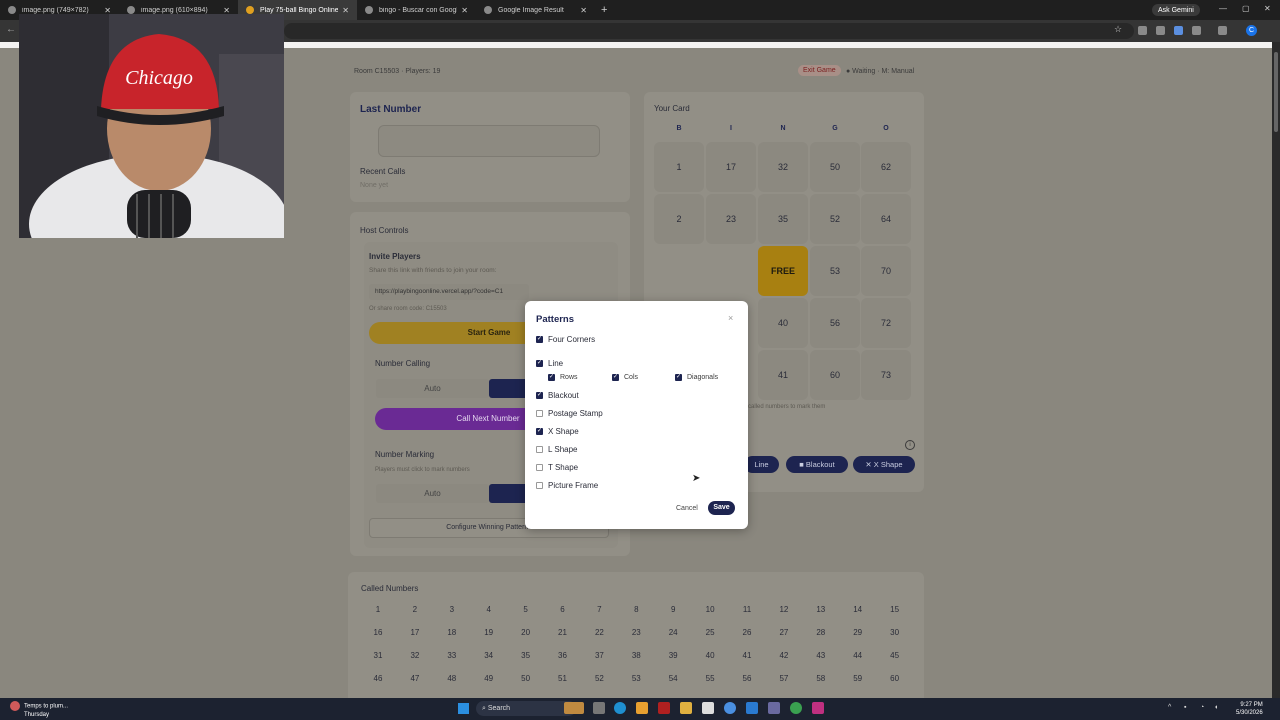 The width and height of the screenshot is (1280, 720). I want to click on scrollbar-thumb, so click(1276, 92).